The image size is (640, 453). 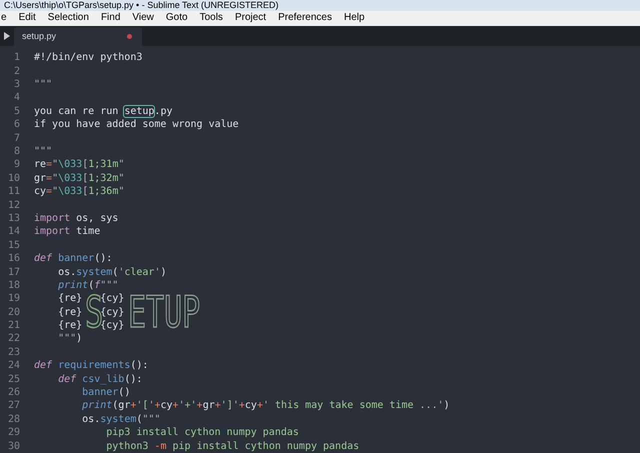 What do you see at coordinates (13, 406) in the screenshot?
I see `line-number: 27` at bounding box center [13, 406].